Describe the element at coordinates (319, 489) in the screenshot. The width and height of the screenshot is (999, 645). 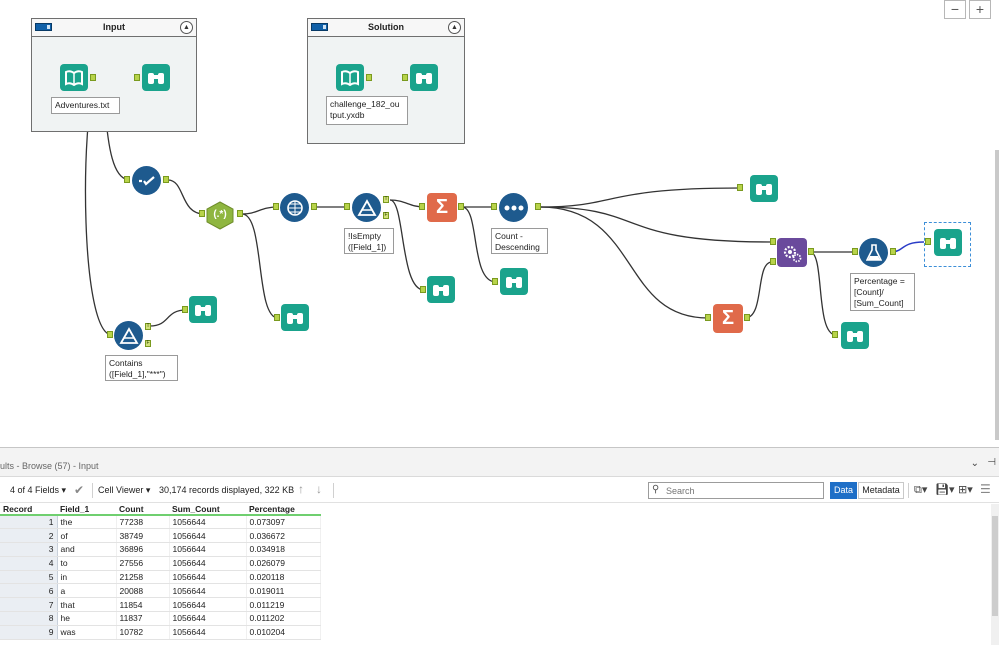
I see `arrow-down-icon: ↓` at that location.